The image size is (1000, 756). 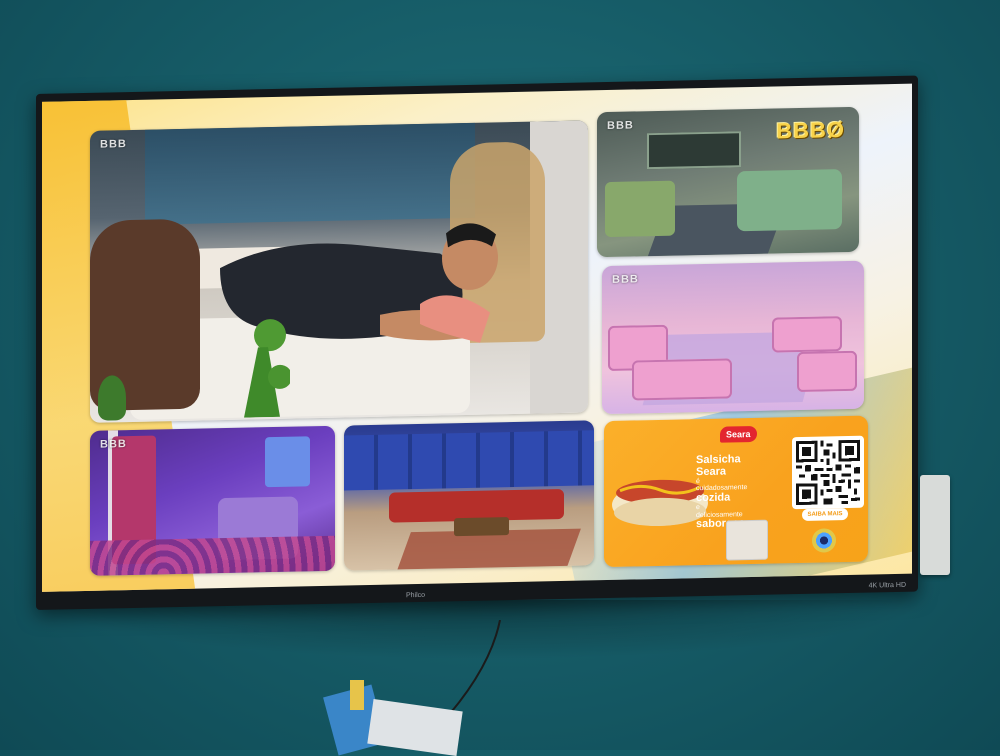 What do you see at coordinates (481, 527) in the screenshot?
I see `coffee-table` at bounding box center [481, 527].